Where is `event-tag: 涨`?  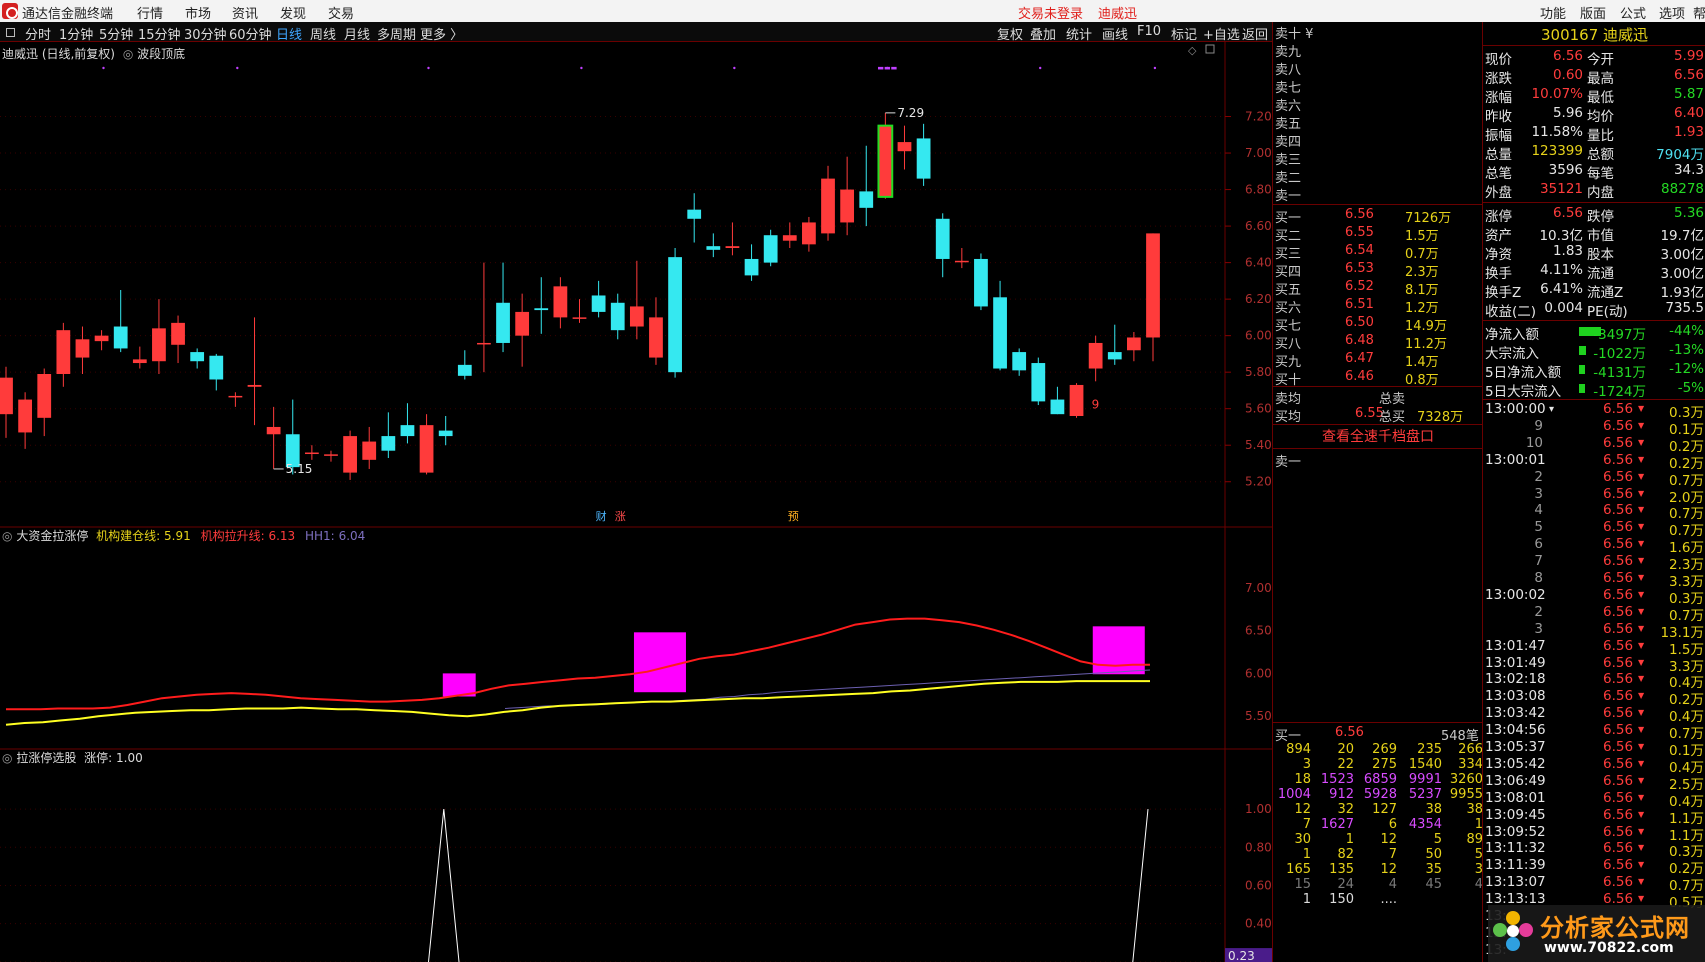 event-tag: 涨 is located at coordinates (620, 516).